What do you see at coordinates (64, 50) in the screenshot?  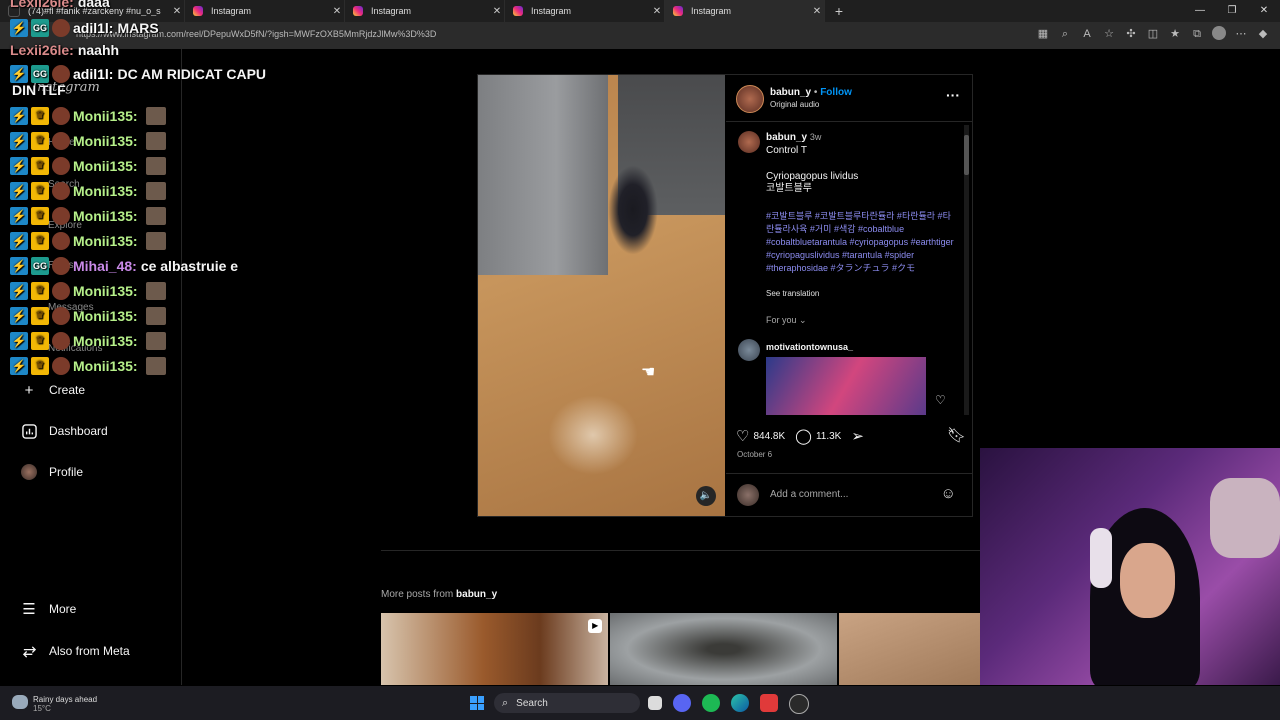 I see `chat-message: Lexii26le: naahh` at bounding box center [64, 50].